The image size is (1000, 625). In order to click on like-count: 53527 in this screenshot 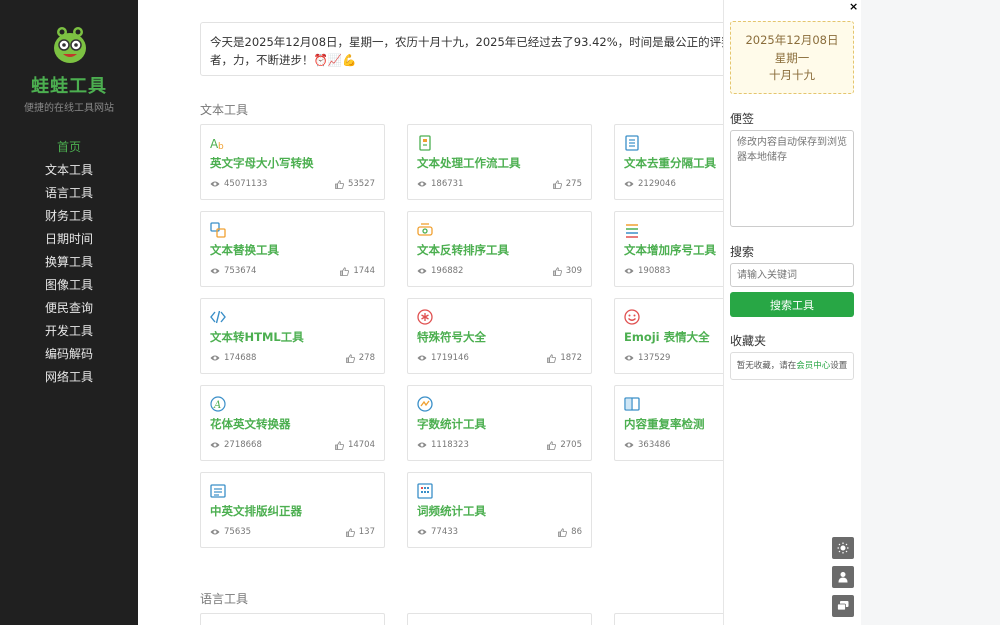, I will do `click(355, 184)`.